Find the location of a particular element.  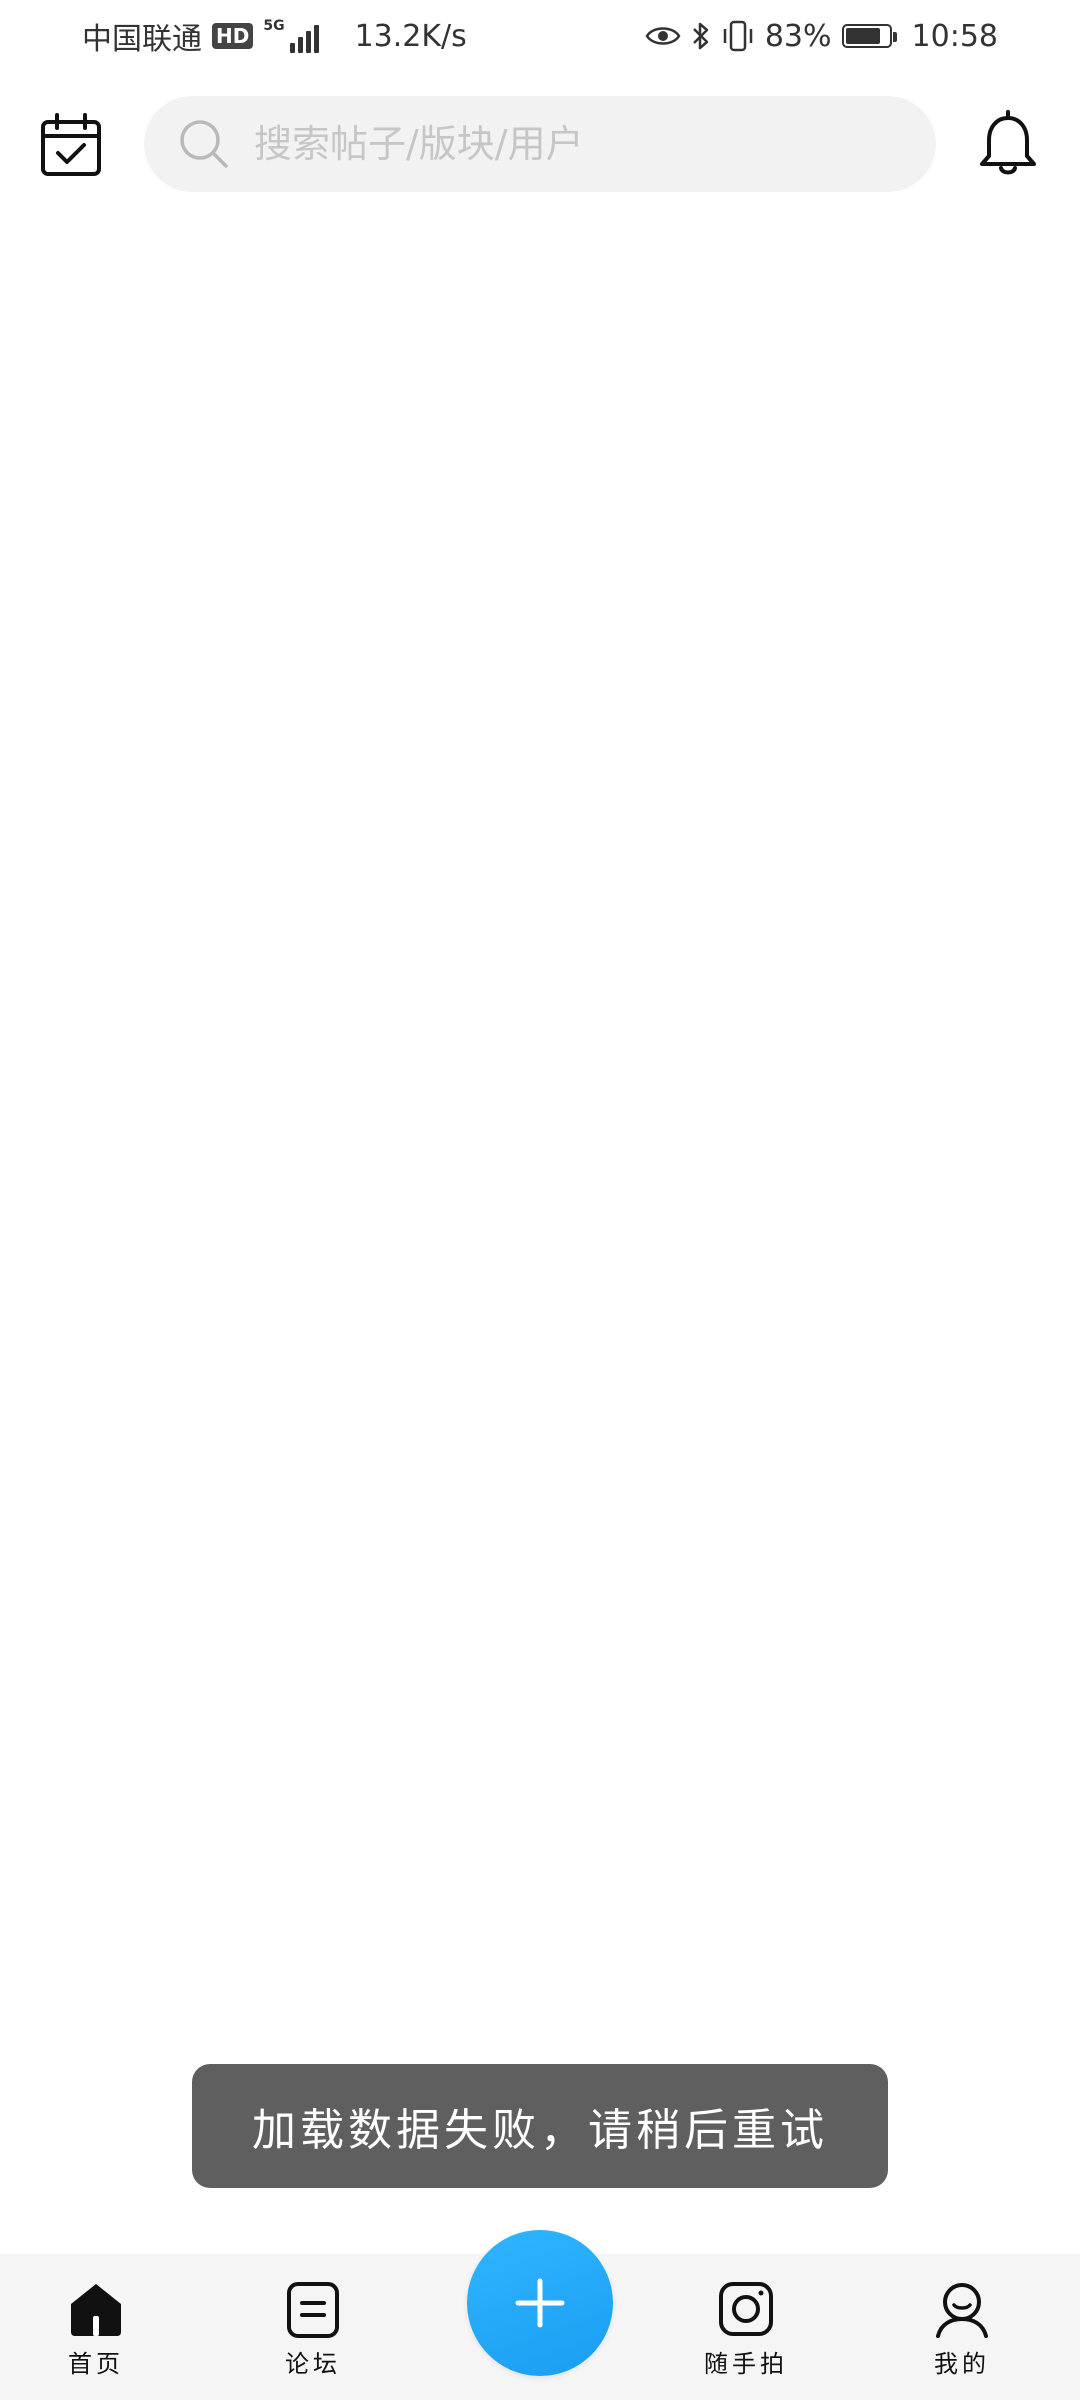

calendar-button is located at coordinates (71, 145).